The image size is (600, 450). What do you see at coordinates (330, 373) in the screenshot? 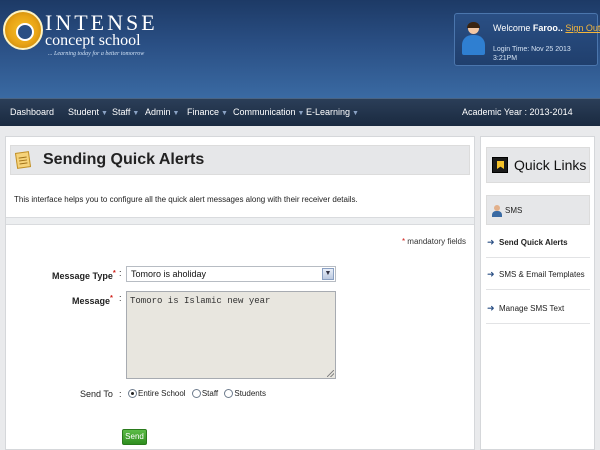
I see `resize-handle-icon` at bounding box center [330, 373].